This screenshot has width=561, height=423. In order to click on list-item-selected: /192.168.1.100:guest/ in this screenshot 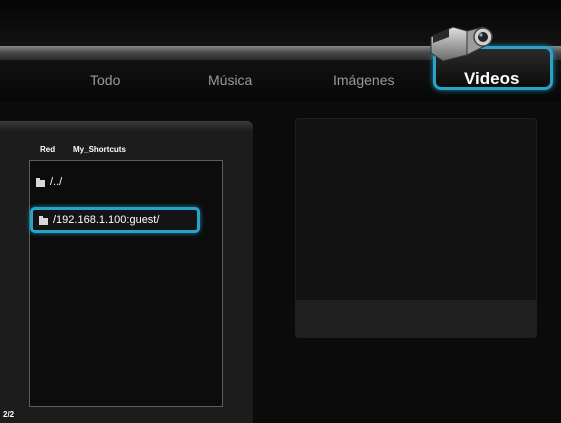, I will do `click(115, 220)`.